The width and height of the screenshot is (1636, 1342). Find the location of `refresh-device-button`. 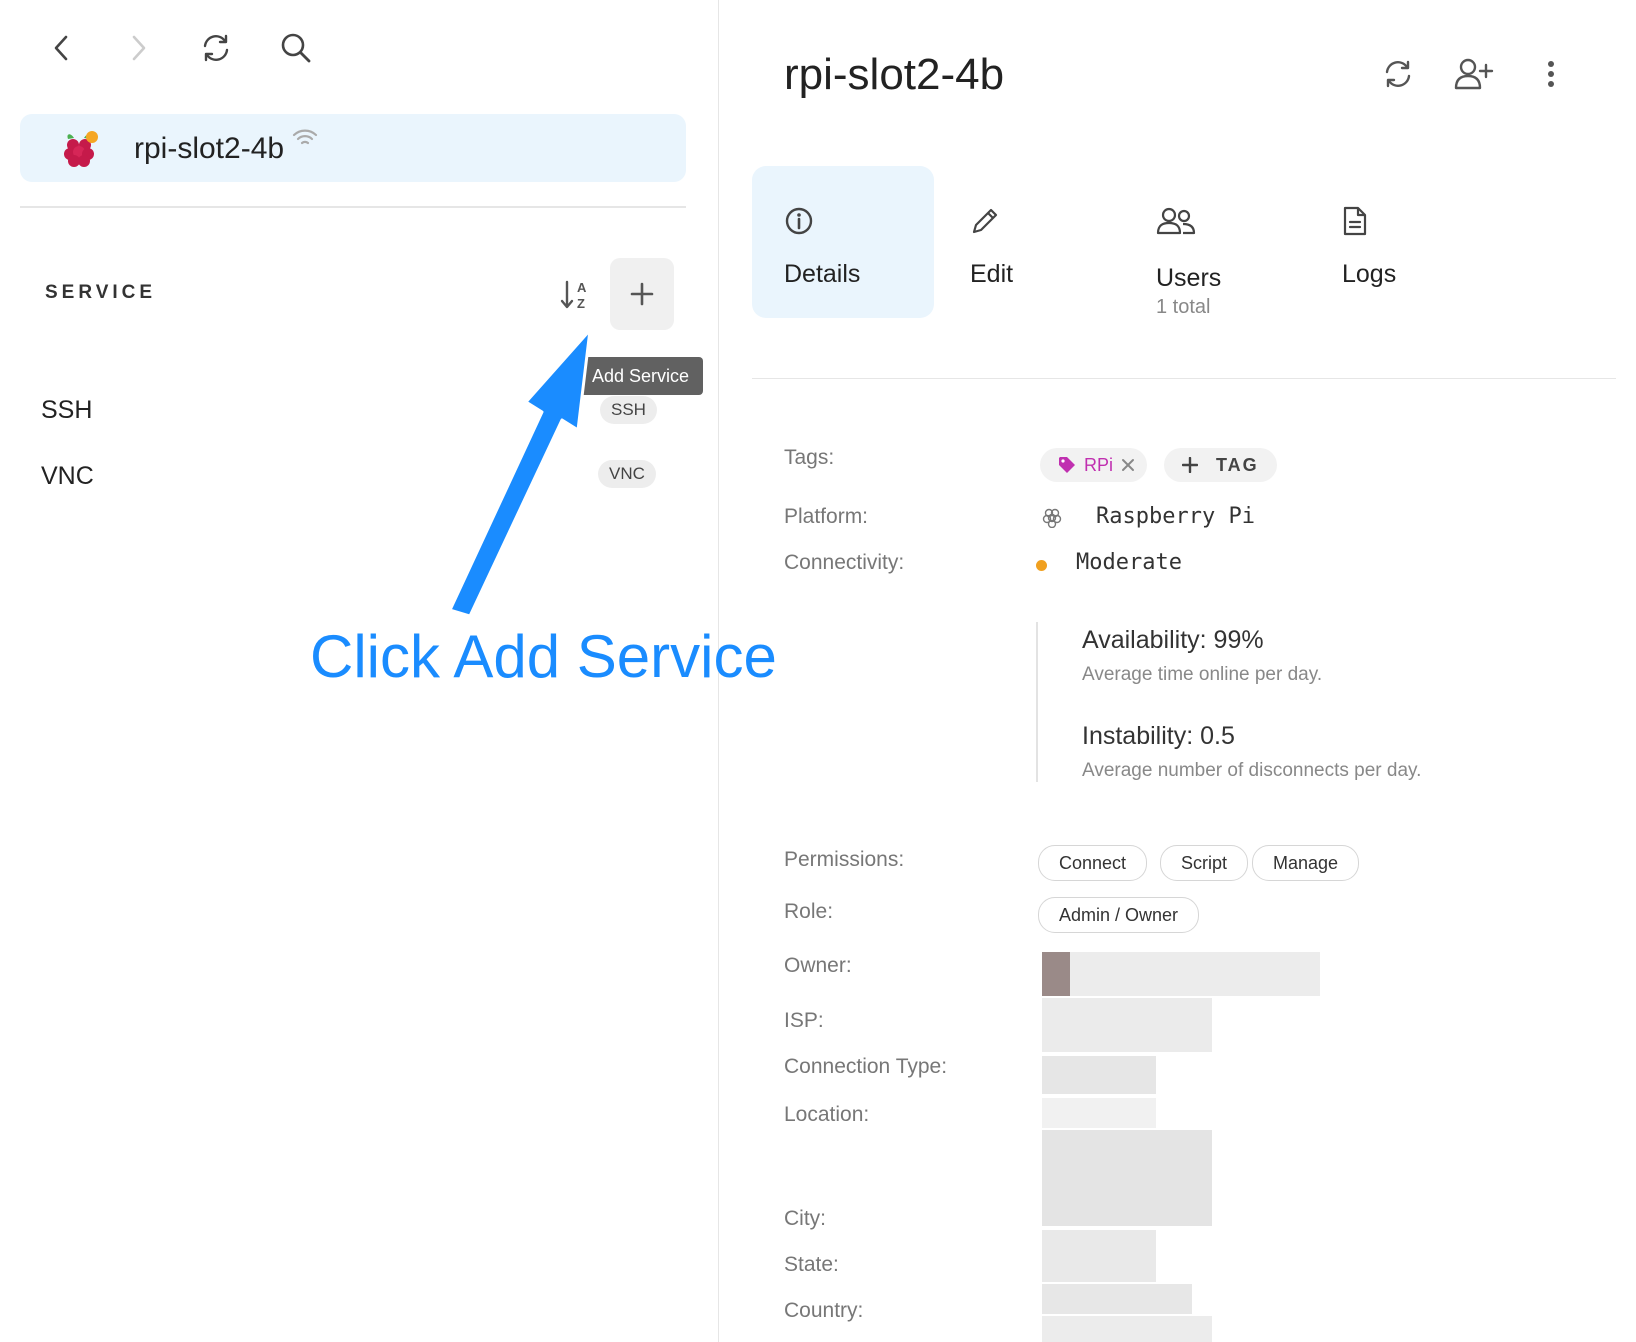

refresh-device-button is located at coordinates (1398, 74).